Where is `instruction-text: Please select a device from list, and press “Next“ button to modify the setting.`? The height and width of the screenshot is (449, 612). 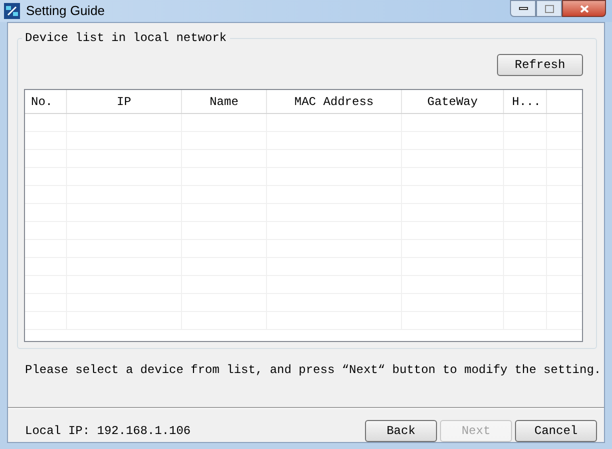 instruction-text: Please select a device from list, and press “Next“ button to modify the setting. is located at coordinates (313, 370).